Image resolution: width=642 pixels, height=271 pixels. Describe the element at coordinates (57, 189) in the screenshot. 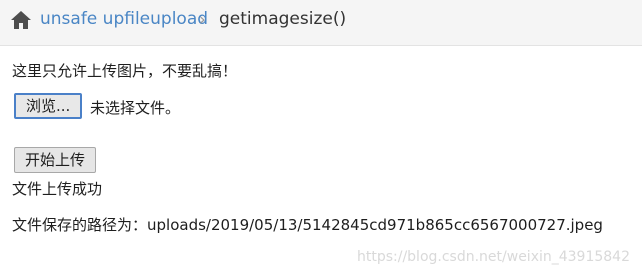

I see `upload-success-message: 文件上传成功` at that location.